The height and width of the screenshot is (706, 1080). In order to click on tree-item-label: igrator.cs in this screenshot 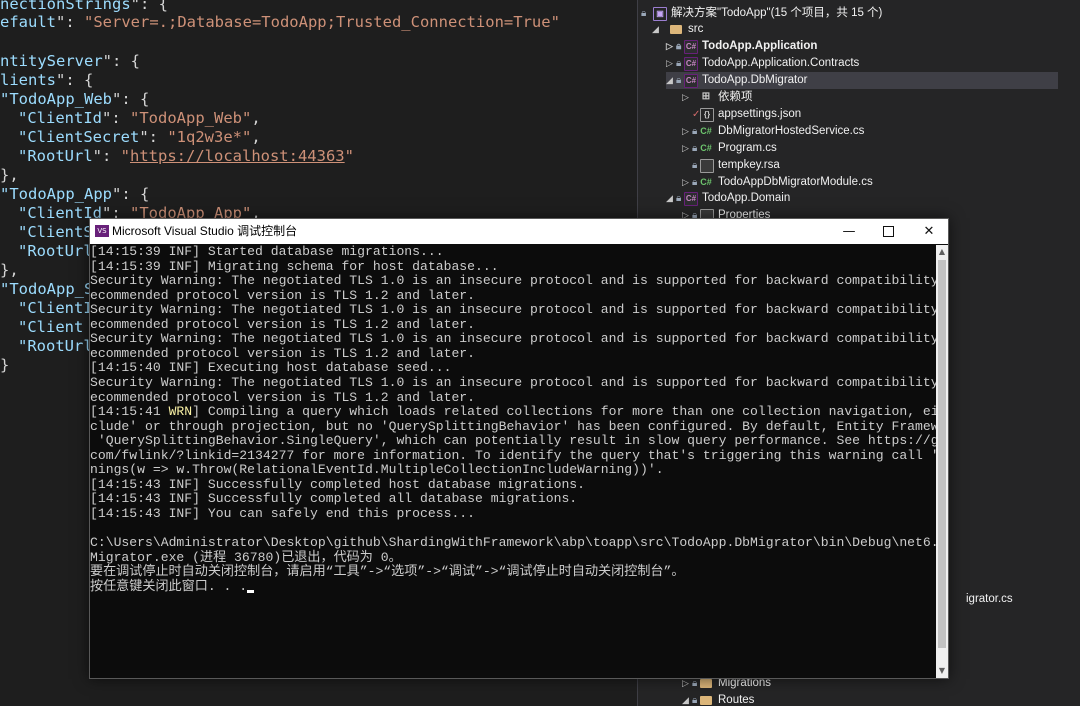, I will do `click(989, 599)`.